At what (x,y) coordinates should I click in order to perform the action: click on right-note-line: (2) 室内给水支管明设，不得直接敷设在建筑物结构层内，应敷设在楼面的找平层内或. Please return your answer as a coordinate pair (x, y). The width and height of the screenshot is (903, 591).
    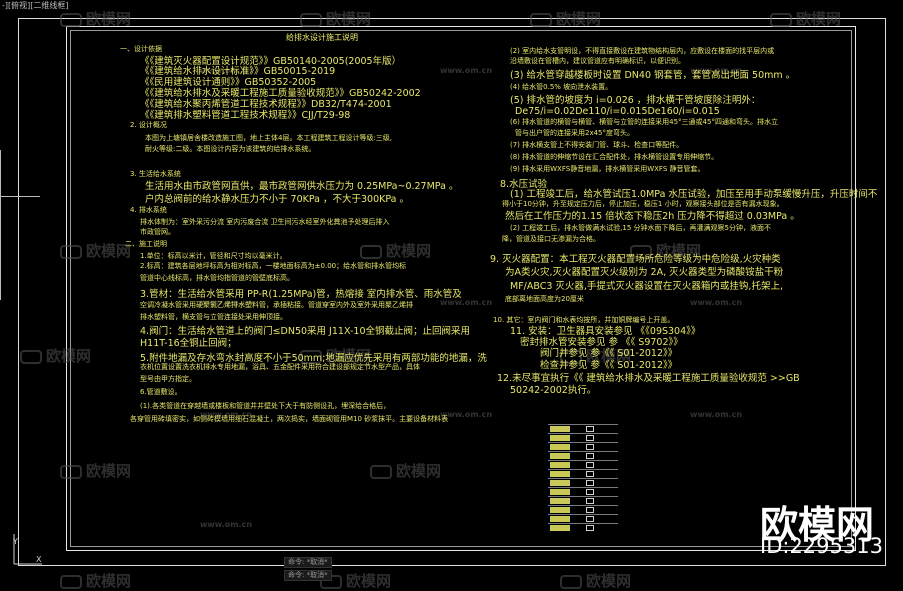
    Looking at the image, I should click on (642, 51).